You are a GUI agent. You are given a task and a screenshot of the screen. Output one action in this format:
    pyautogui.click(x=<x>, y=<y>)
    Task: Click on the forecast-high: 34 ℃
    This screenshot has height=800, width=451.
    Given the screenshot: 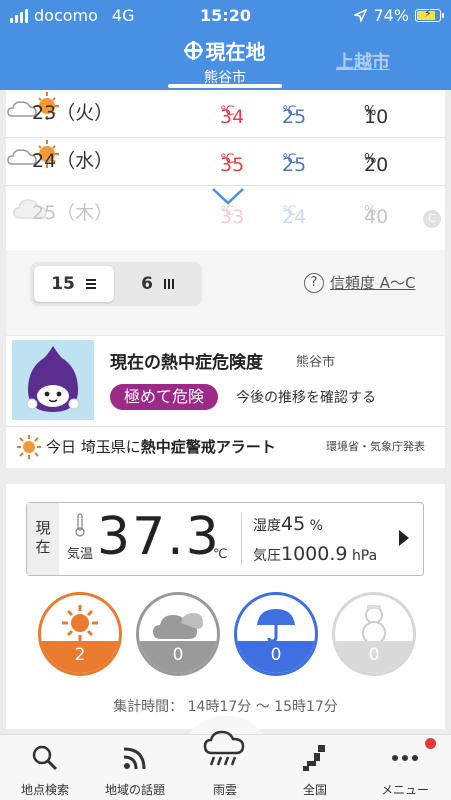 What is the action you would take?
    pyautogui.click(x=232, y=116)
    